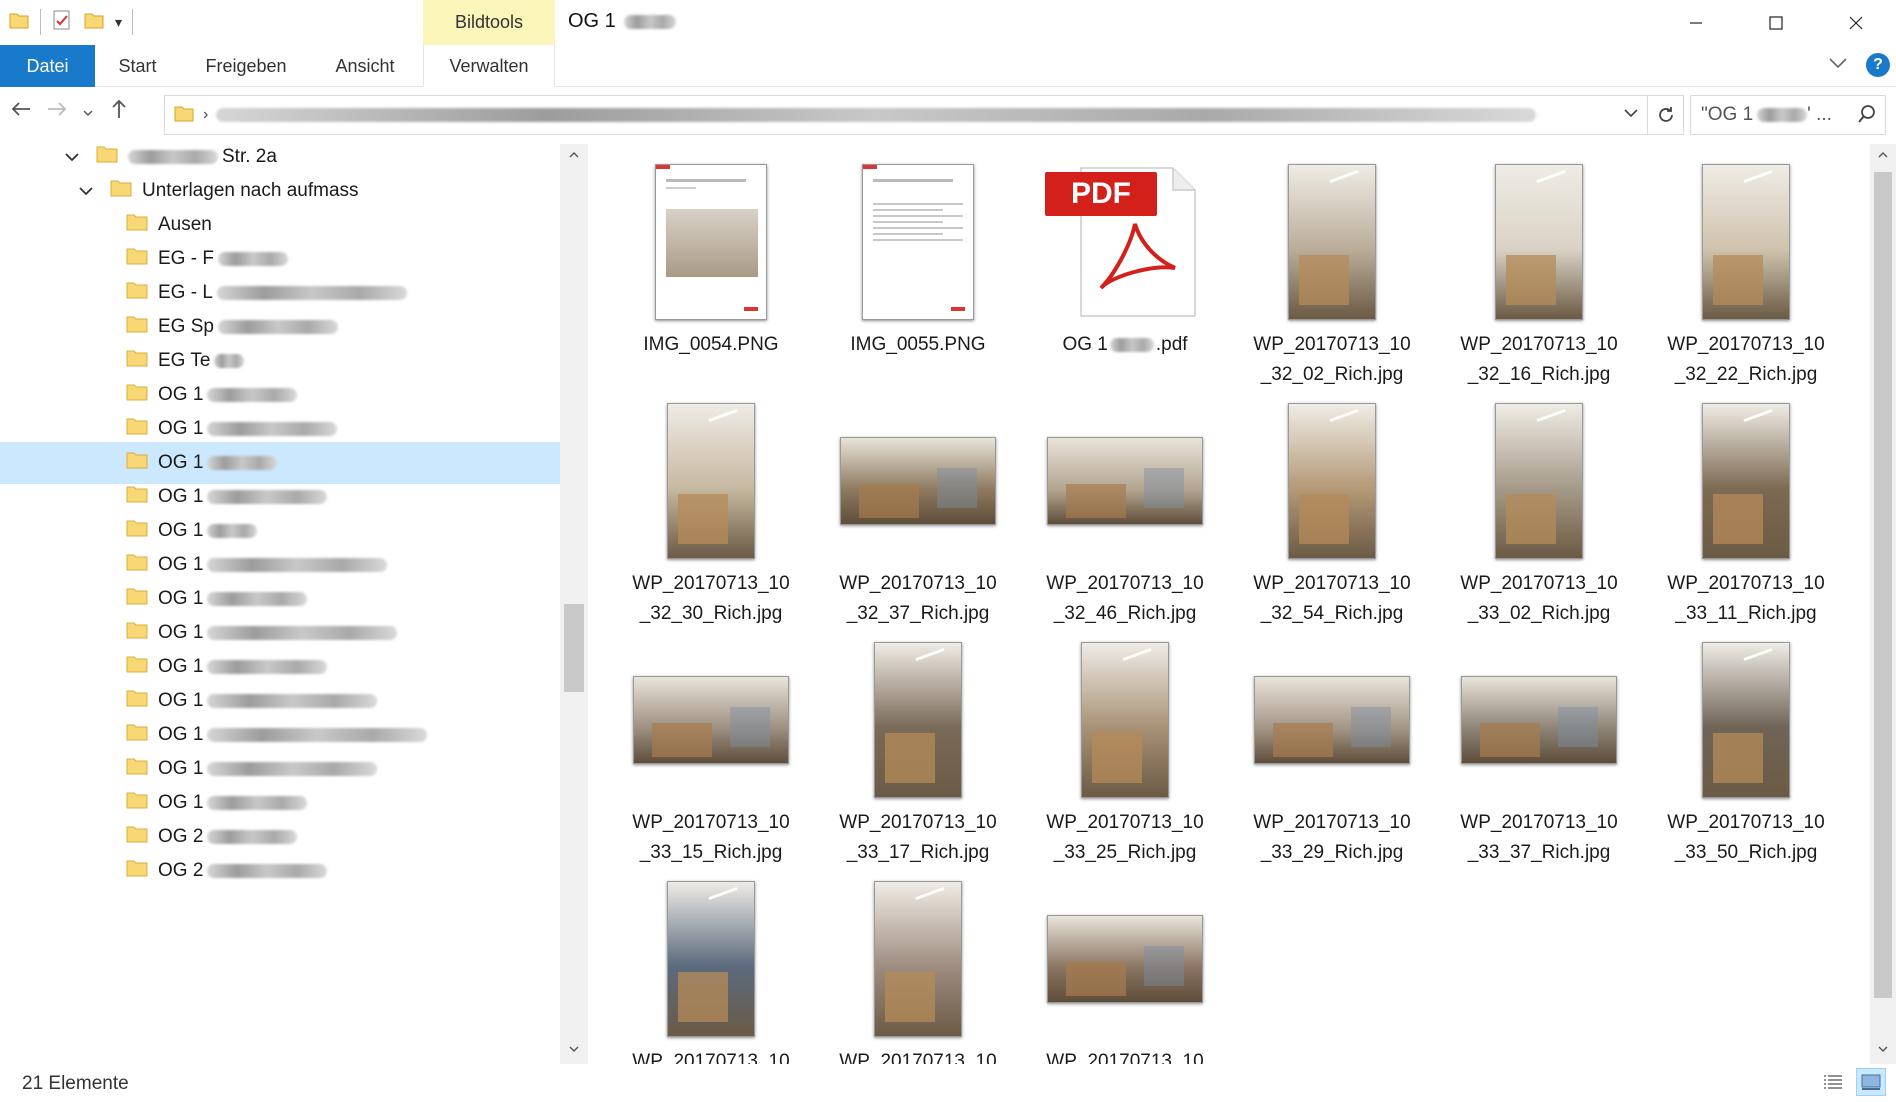 This screenshot has width=1896, height=1102. I want to click on file-item: WP_20170713_10 _32_46_Rich.jpg, so click(1125, 507).